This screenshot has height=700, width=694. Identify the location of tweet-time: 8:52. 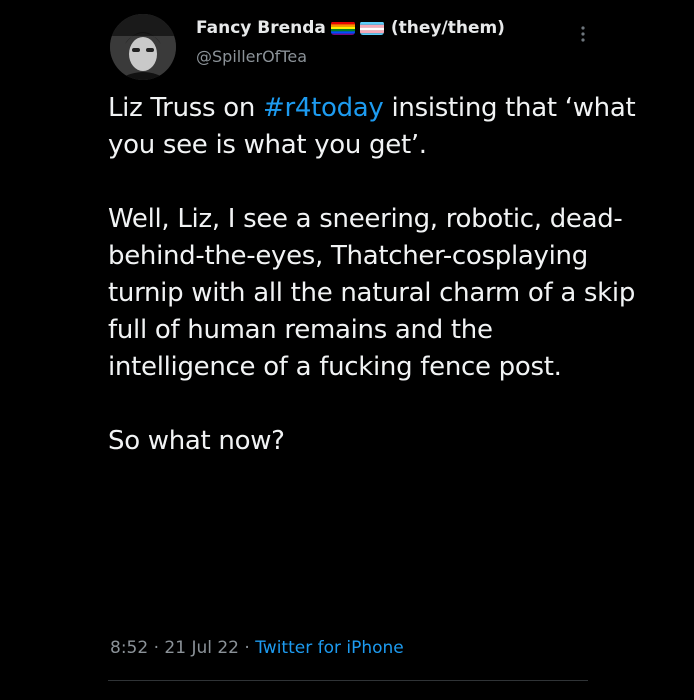
(129, 648).